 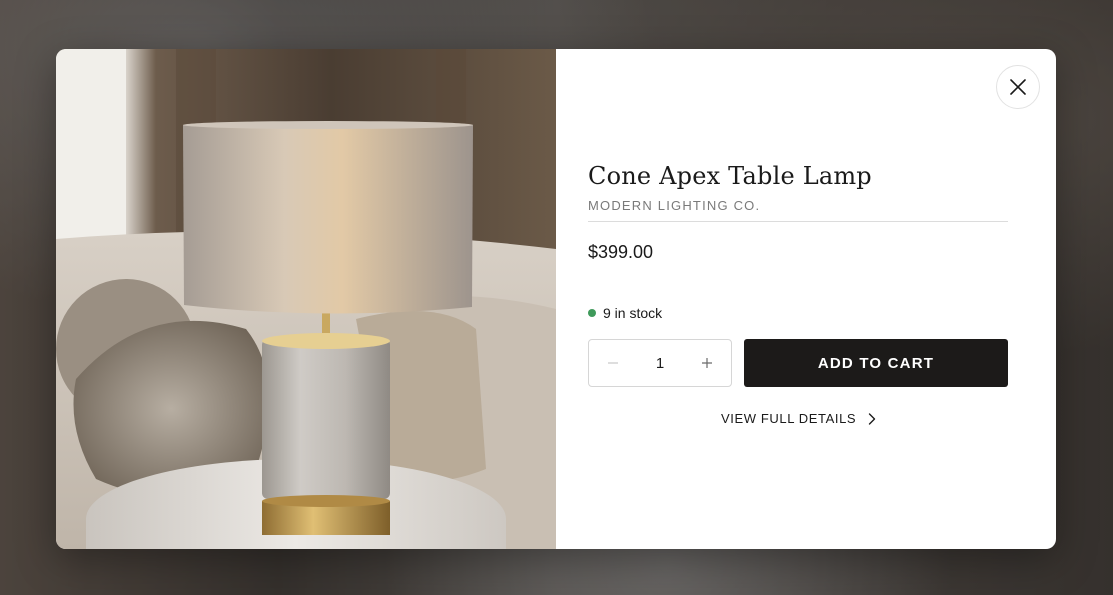 I want to click on add-to-cart-button: ADD TO CART, so click(x=876, y=363).